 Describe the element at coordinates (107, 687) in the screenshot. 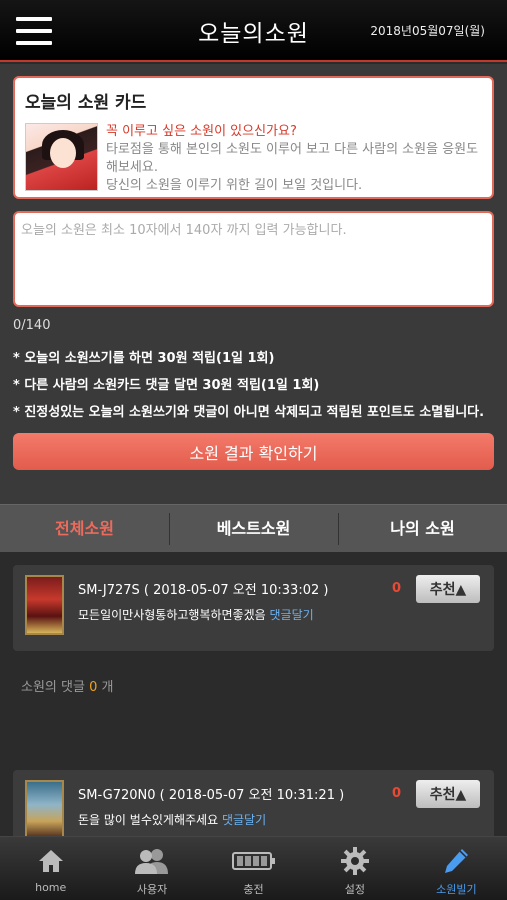

I see `comment-count-suffix: 개` at that location.